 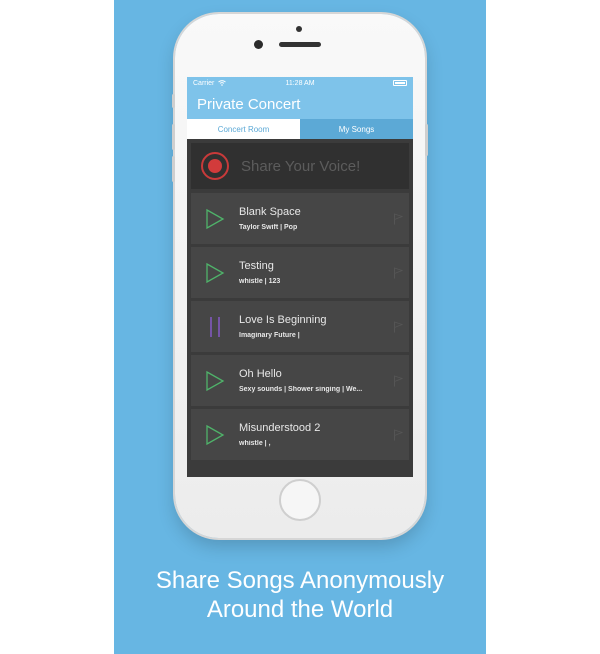 What do you see at coordinates (215, 166) in the screenshot?
I see `record-icon` at bounding box center [215, 166].